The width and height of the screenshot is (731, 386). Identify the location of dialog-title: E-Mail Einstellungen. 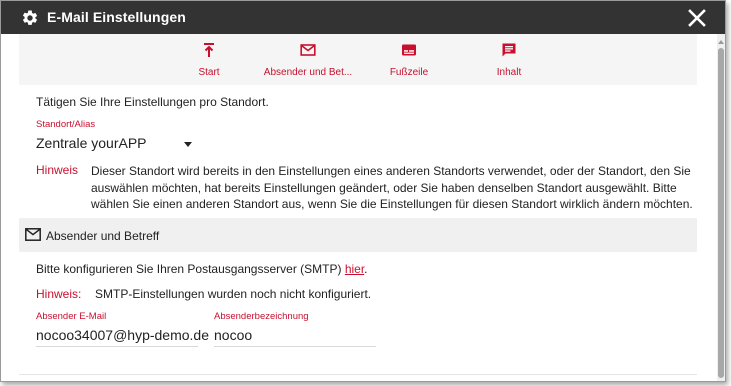
(116, 17).